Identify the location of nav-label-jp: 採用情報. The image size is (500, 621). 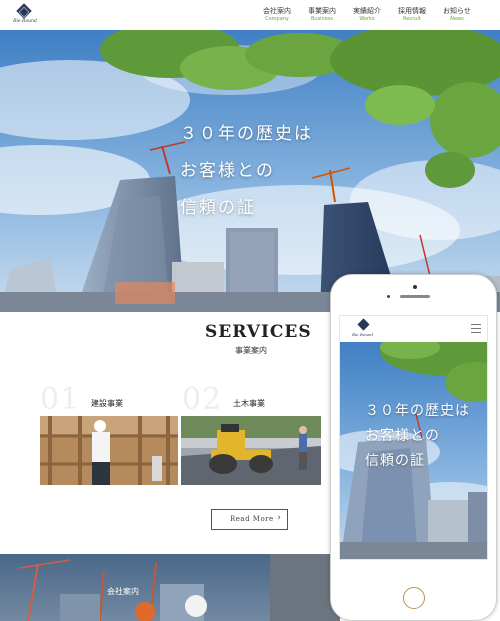
(412, 11).